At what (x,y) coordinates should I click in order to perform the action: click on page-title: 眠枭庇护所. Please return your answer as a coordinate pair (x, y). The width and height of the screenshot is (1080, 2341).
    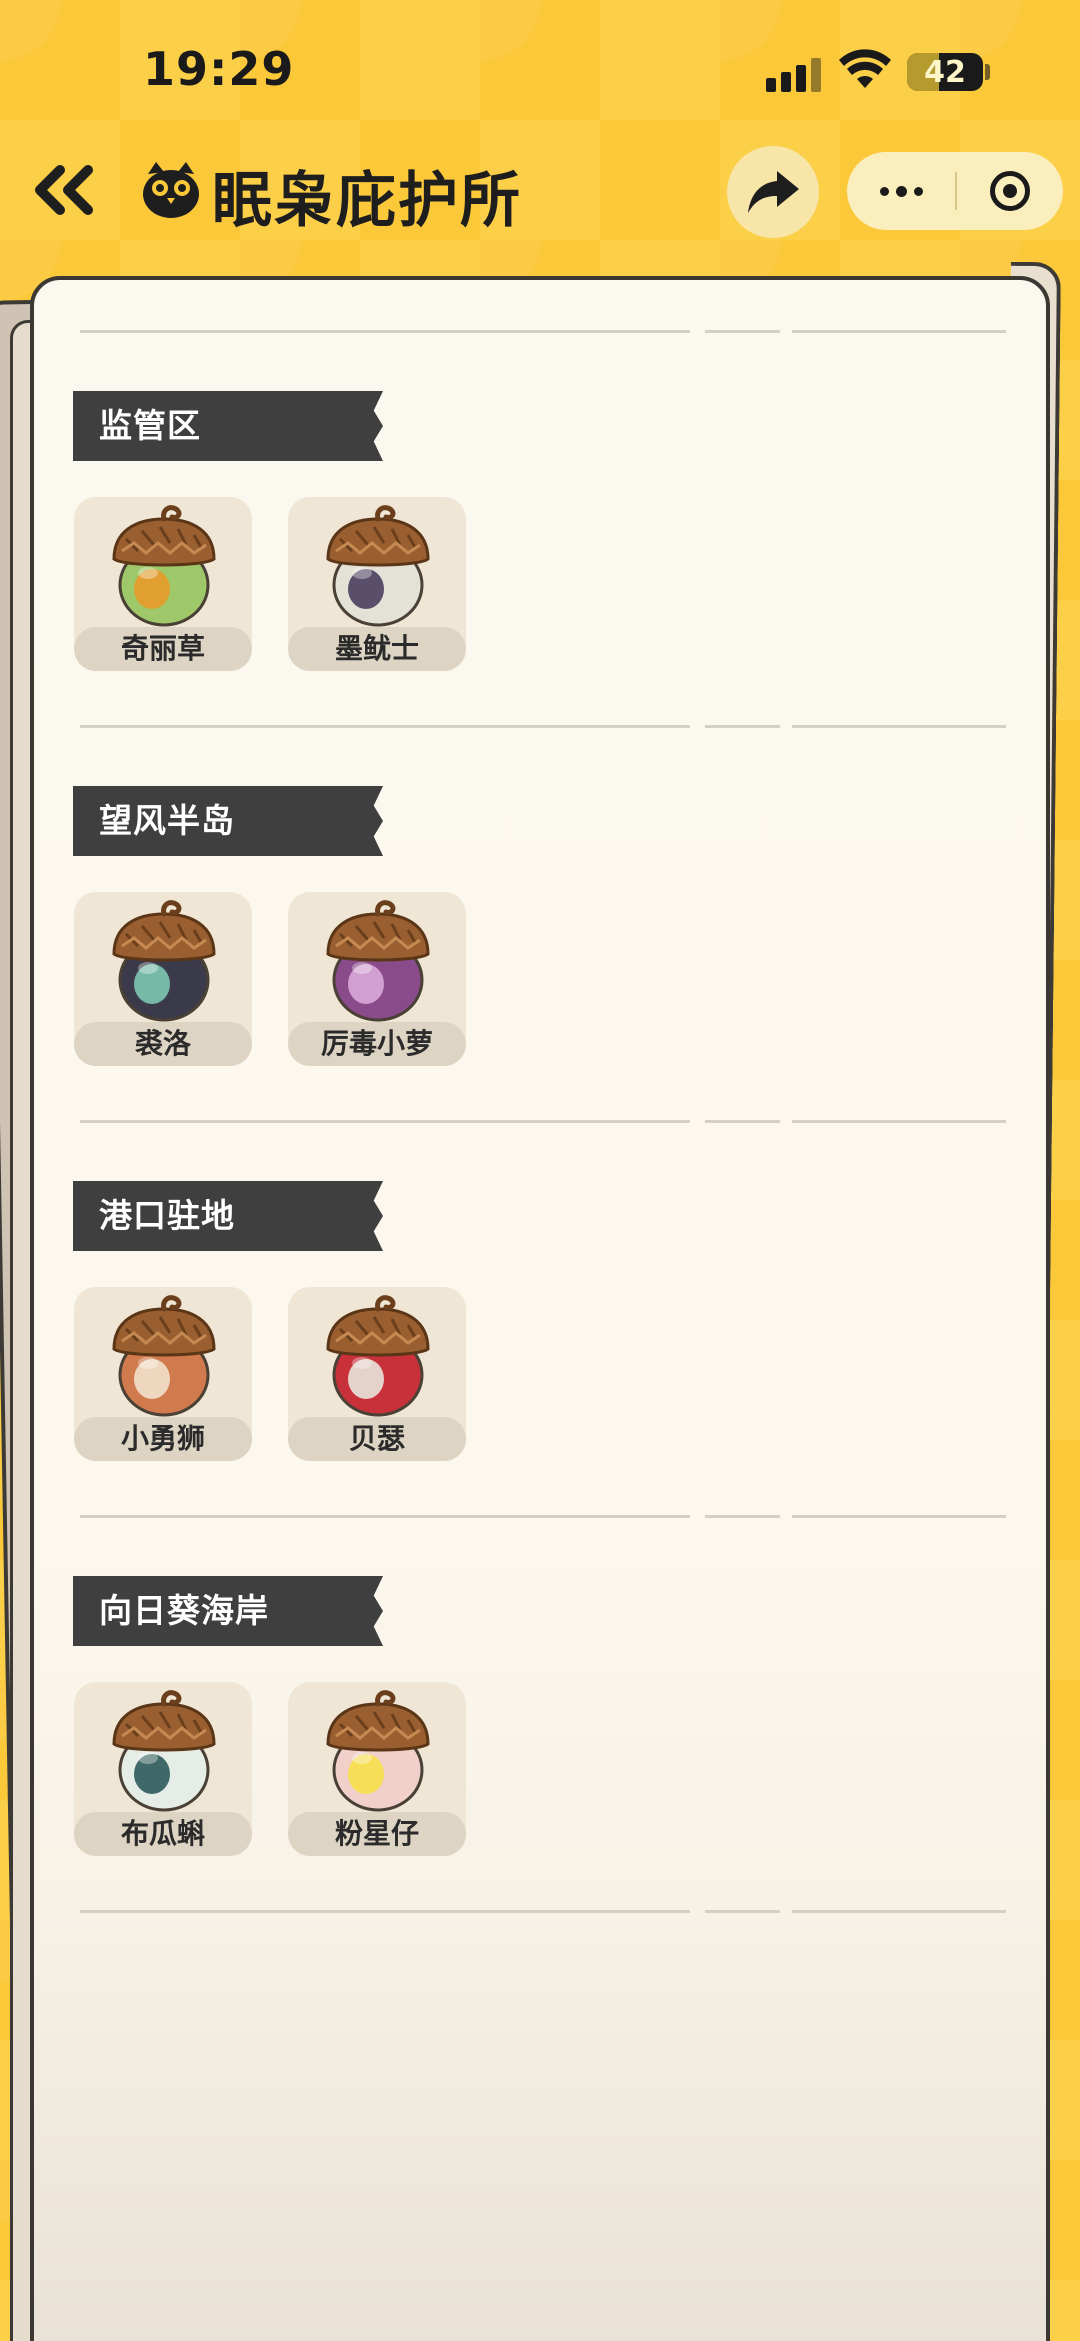
    Looking at the image, I should click on (367, 201).